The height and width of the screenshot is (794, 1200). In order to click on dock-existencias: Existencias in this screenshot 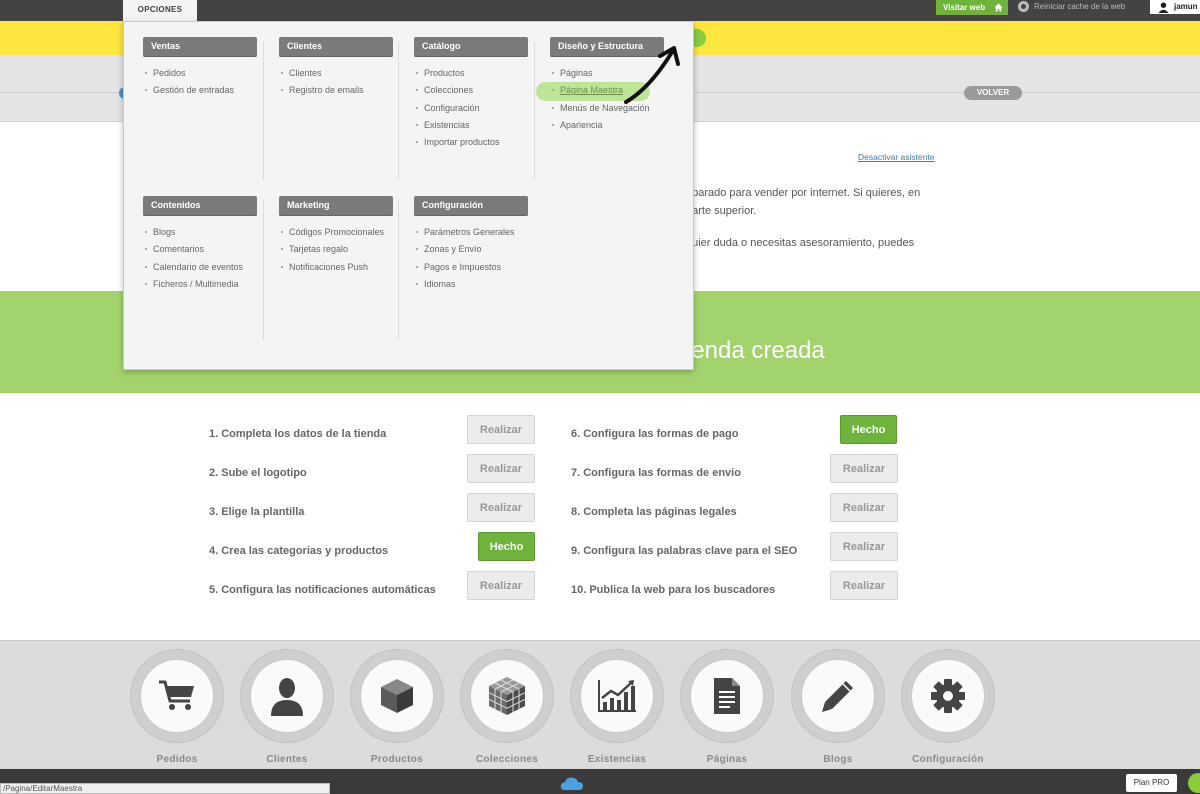, I will do `click(617, 707)`.